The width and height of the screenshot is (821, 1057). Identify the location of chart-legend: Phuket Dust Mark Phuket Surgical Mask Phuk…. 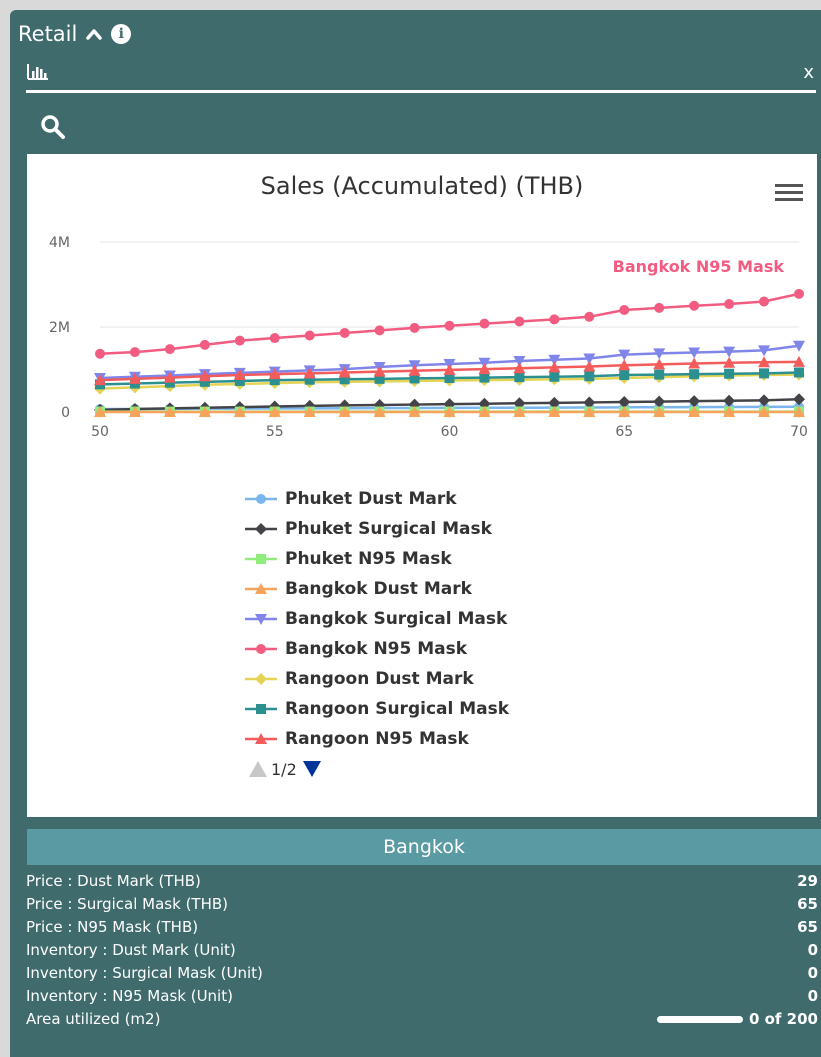
(445, 634).